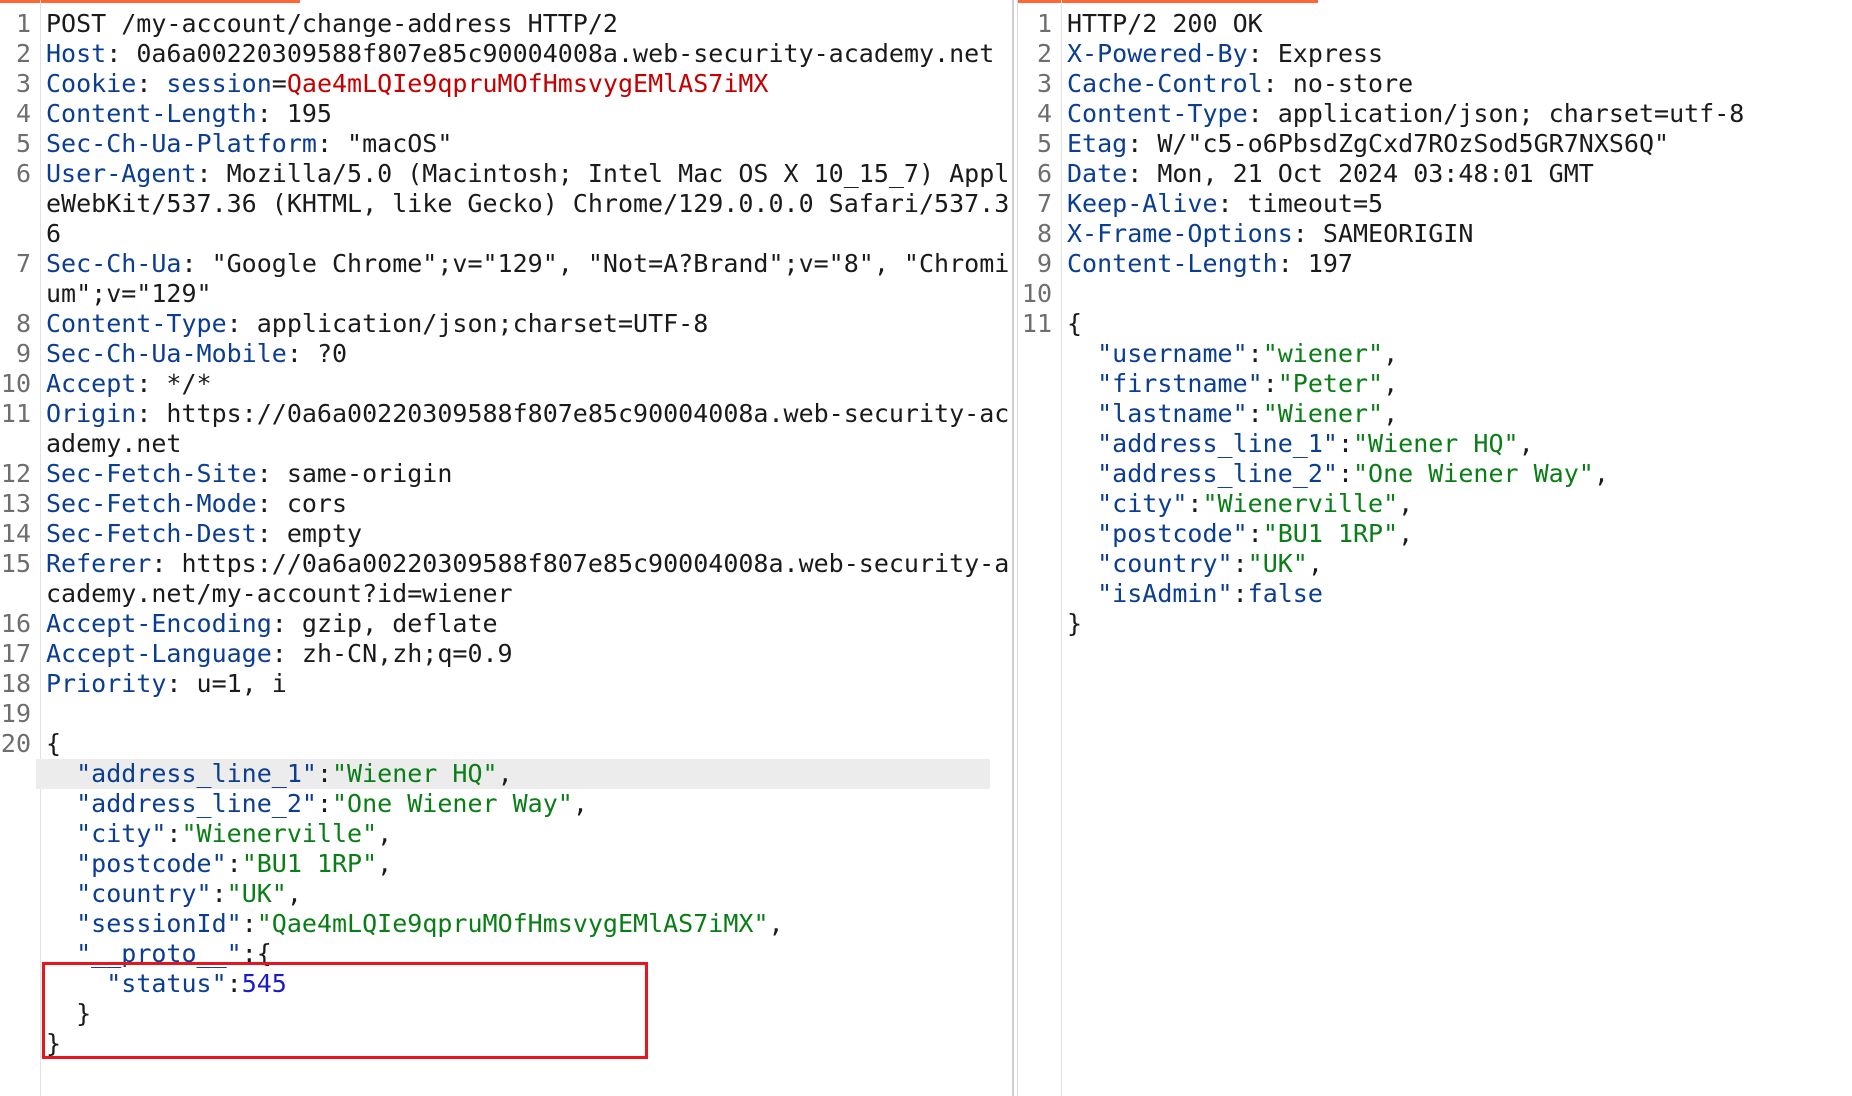  What do you see at coordinates (524, 684) in the screenshot?
I see `line-content: Priority: u=1, i` at bounding box center [524, 684].